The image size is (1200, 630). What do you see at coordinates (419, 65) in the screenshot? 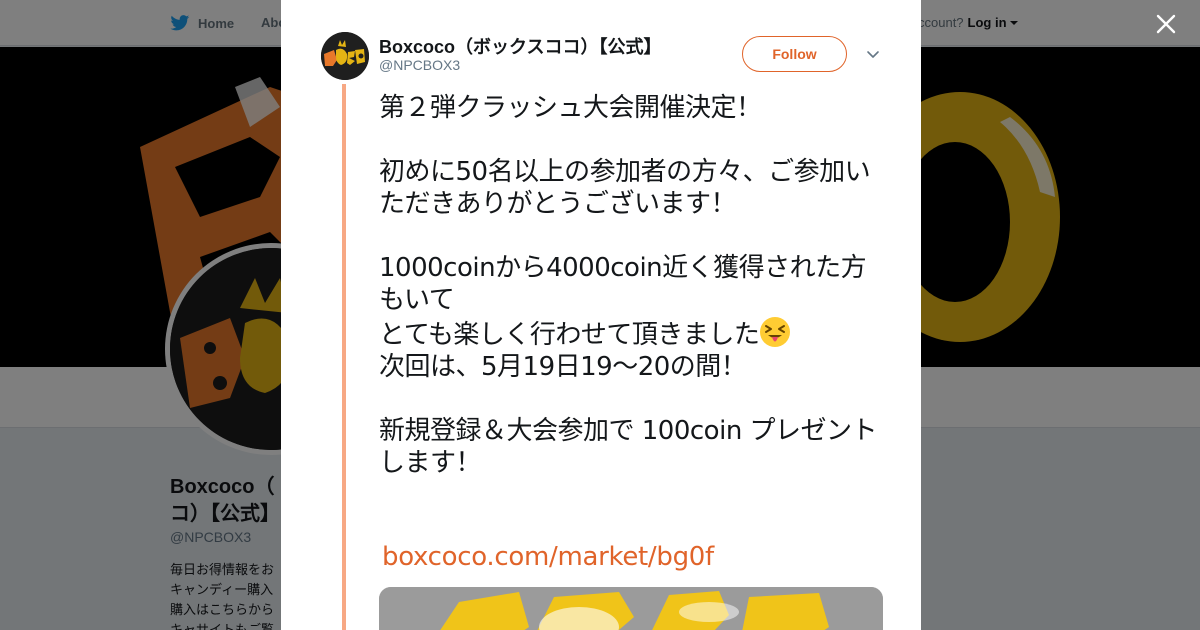
I see `author-handle: @NPCBOX3` at bounding box center [419, 65].